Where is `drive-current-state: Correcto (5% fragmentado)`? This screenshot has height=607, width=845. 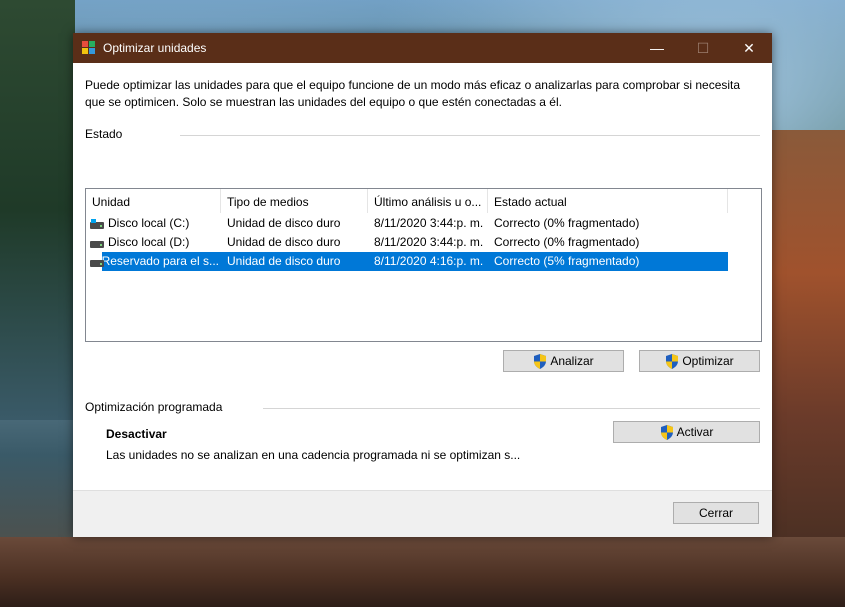
drive-current-state: Correcto (5% fragmentado) is located at coordinates (608, 261).